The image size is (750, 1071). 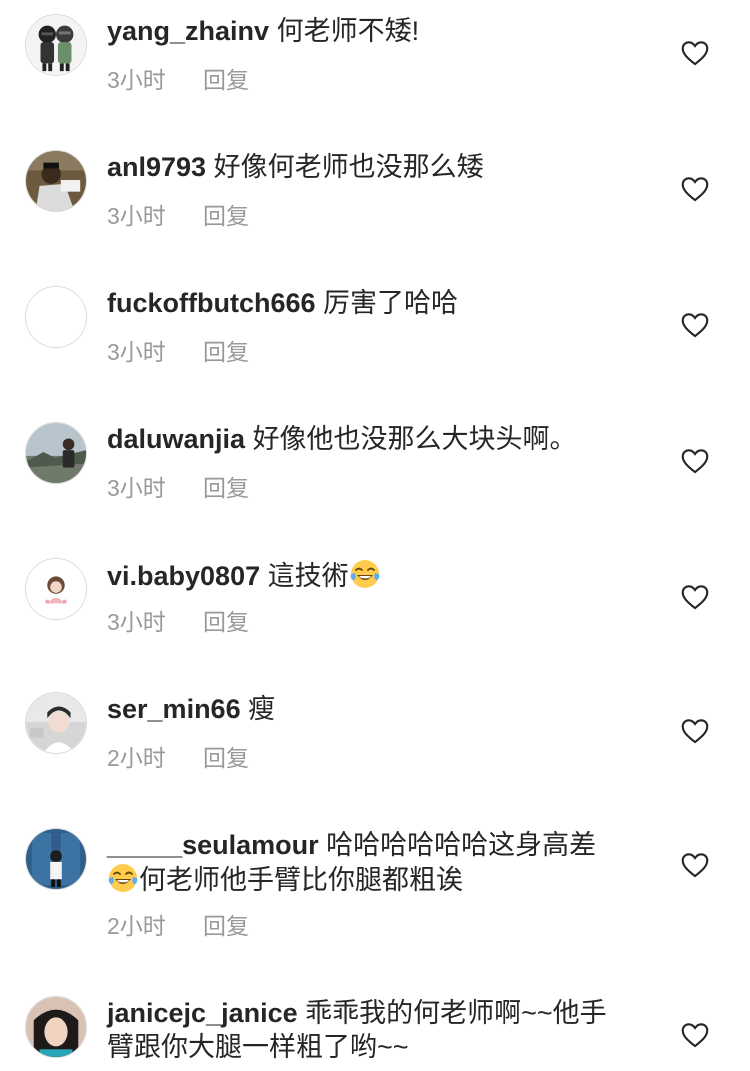 I want to click on selfie-photo-avatar, so click(x=56, y=1027).